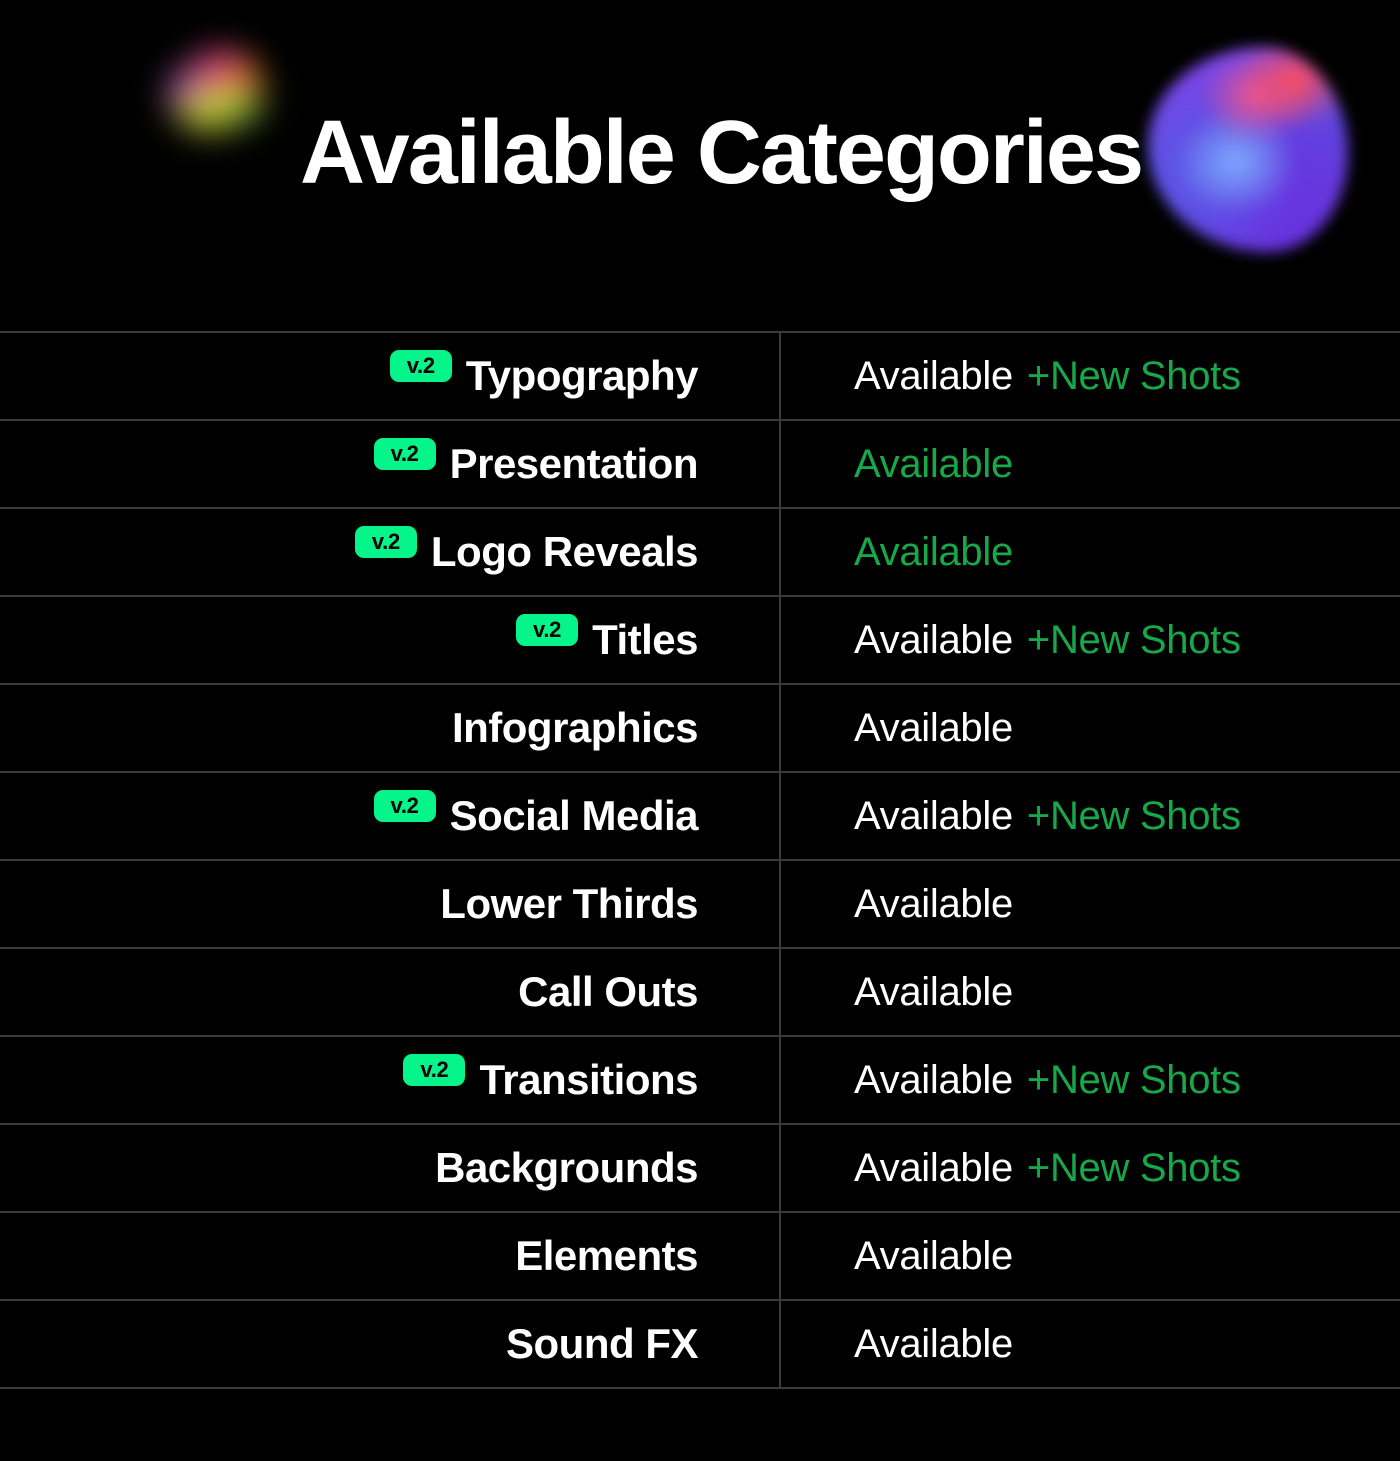 This screenshot has height=1461, width=1400. I want to click on category-label: Logo Reveals, so click(564, 551).